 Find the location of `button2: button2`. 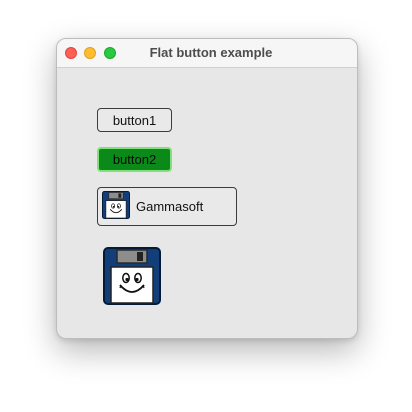

button2: button2 is located at coordinates (134, 159).